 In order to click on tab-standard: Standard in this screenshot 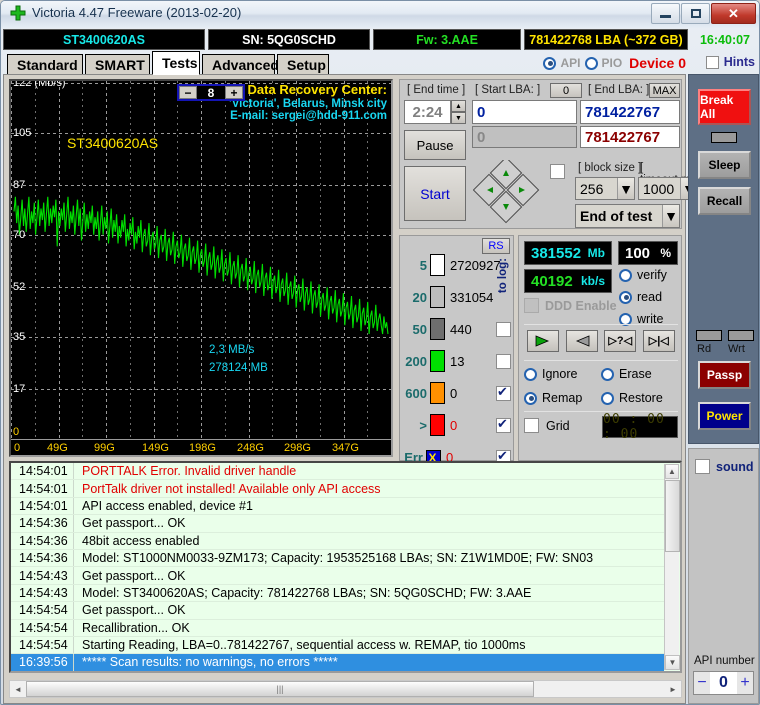, I will do `click(45, 64)`.